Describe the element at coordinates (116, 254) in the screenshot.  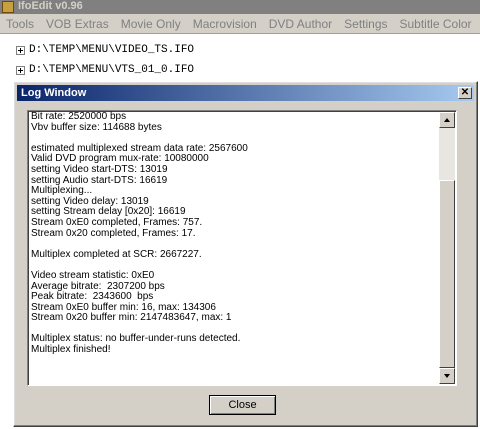
I see `log-line: Multiplex completed at SCR: 2667227.` at that location.